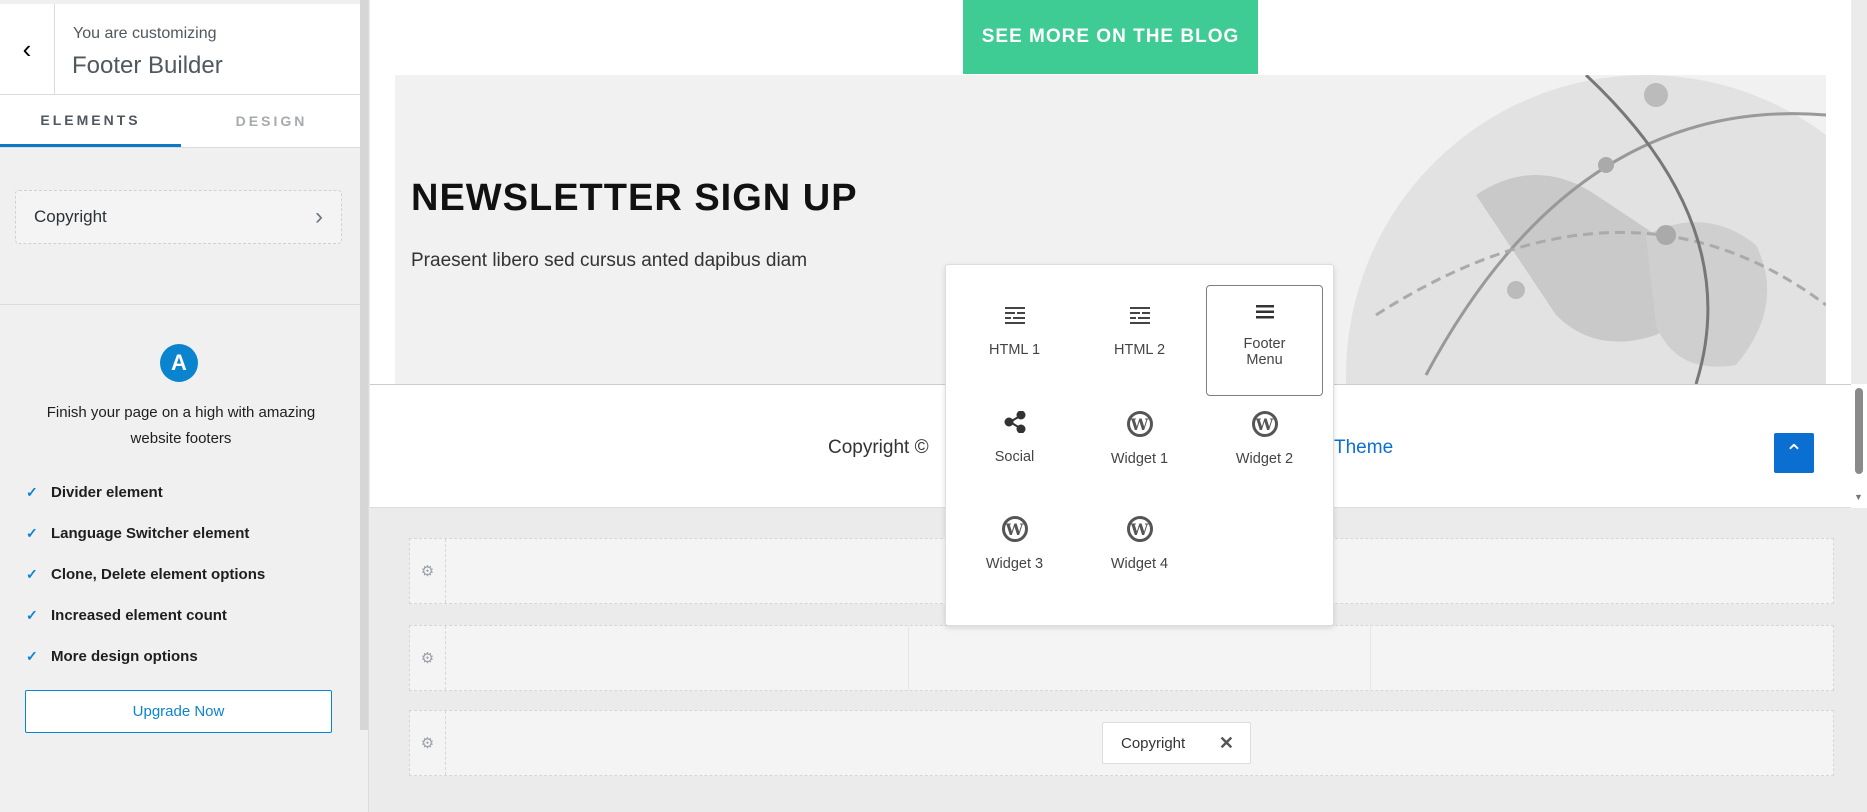 The image size is (1867, 812). I want to click on element-label: Widget 1, so click(1139, 459).